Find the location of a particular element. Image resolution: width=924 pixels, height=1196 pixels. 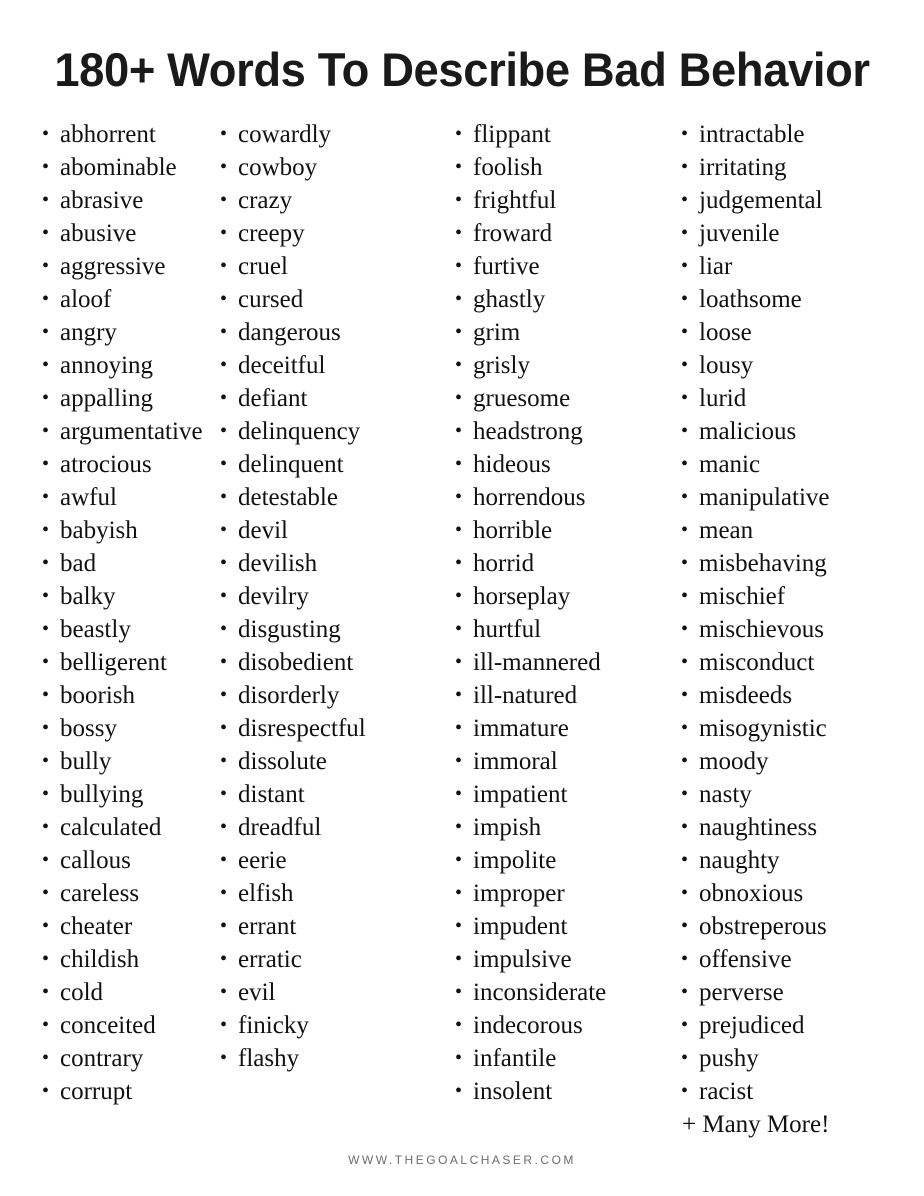

word-label: dangerous is located at coordinates (289, 332).